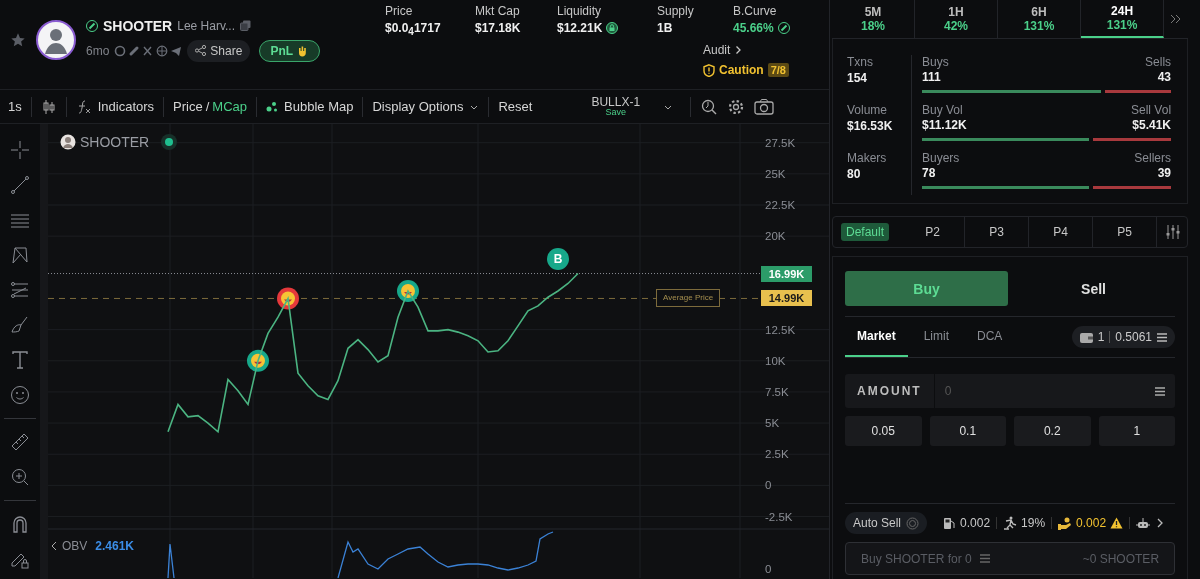 The height and width of the screenshot is (579, 1200). What do you see at coordinates (498, 11) in the screenshot?
I see `stat-label: Mkt Cap` at bounding box center [498, 11].